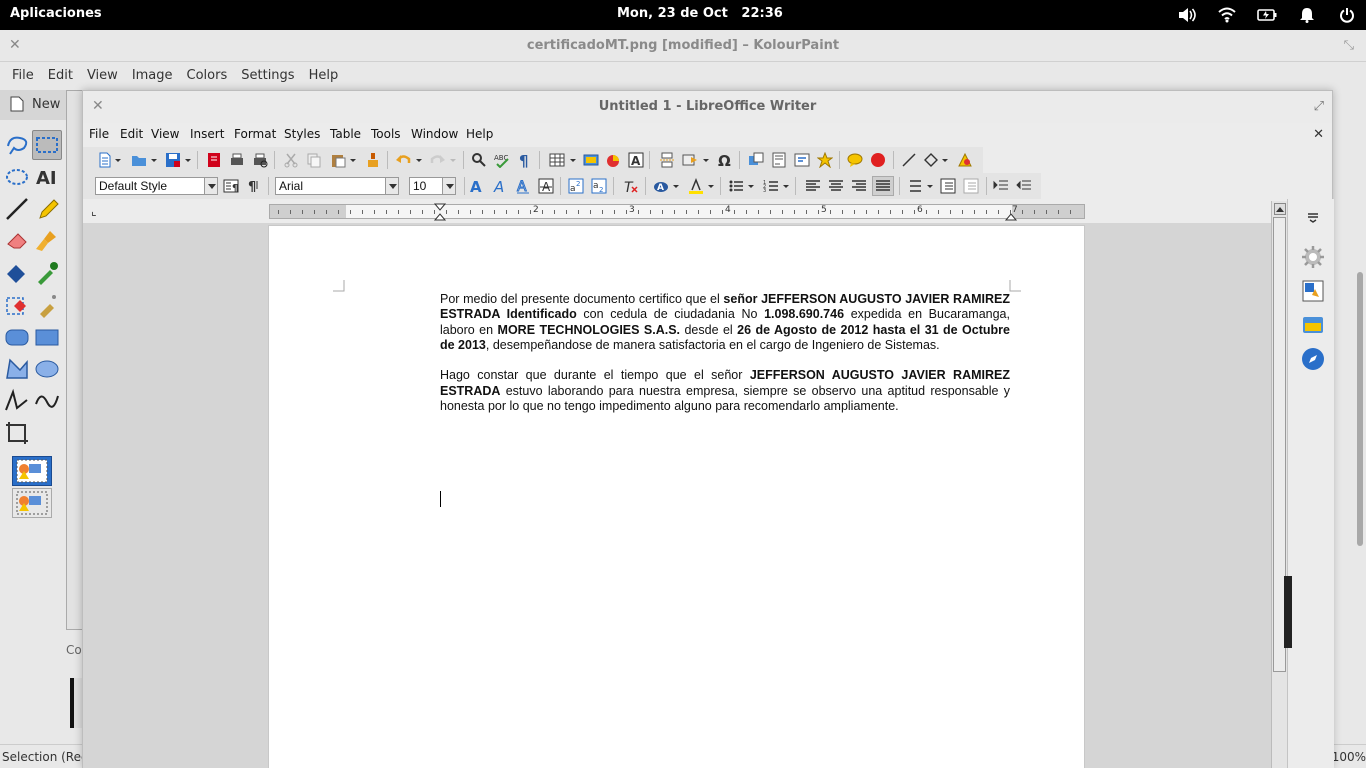 This screenshot has height=768, width=1366. Describe the element at coordinates (855, 160) in the screenshot. I see `comment-icon` at that location.